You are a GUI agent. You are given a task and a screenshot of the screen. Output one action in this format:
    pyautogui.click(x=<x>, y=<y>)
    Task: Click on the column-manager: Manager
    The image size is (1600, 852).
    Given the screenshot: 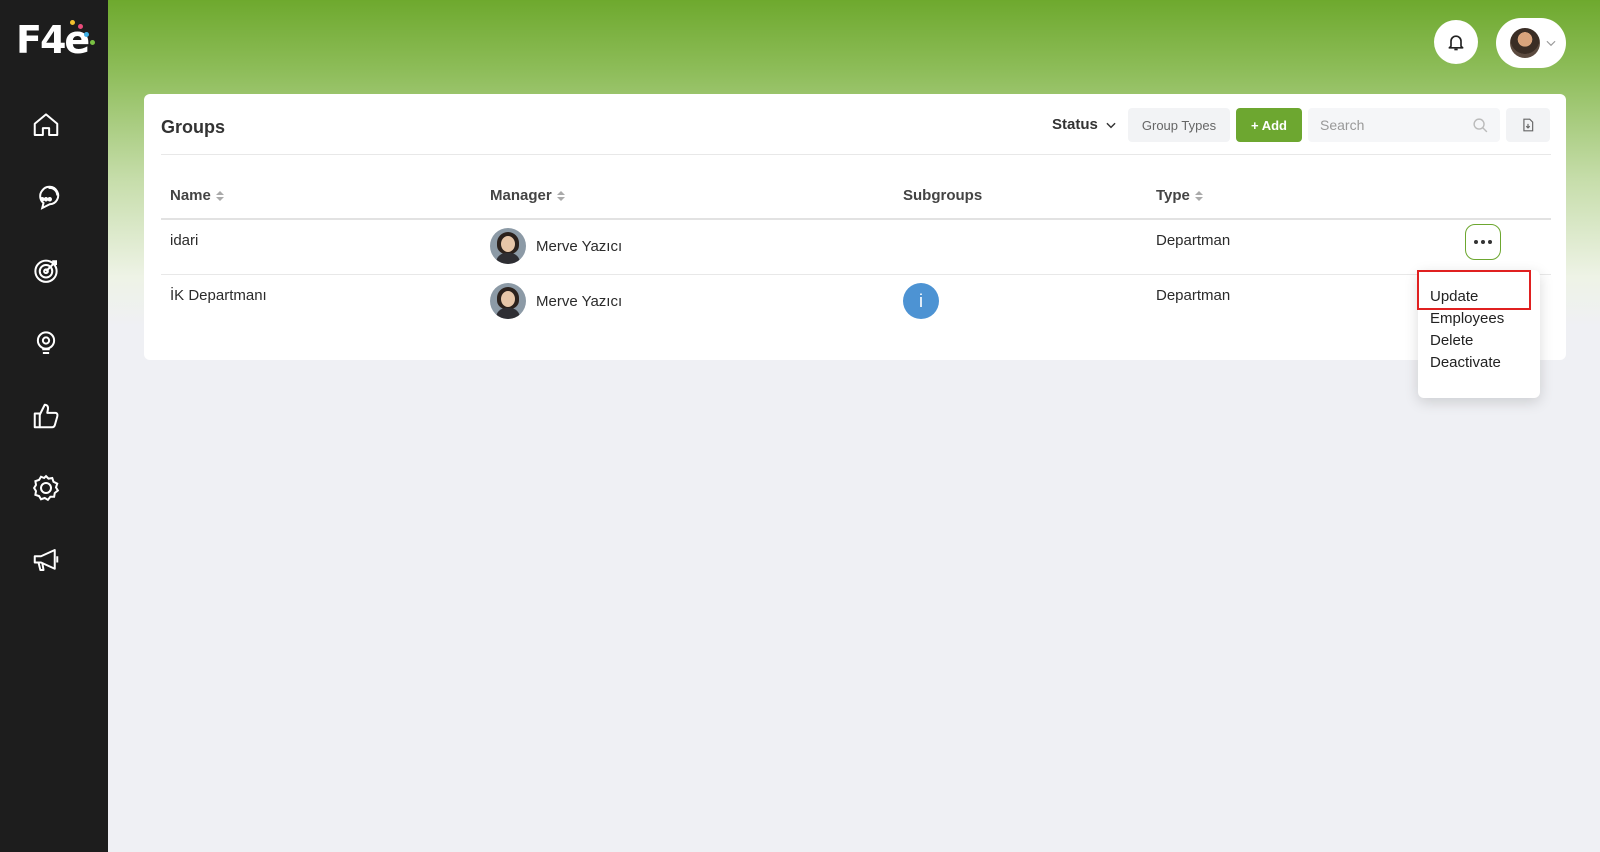 What is the action you would take?
    pyautogui.click(x=527, y=195)
    